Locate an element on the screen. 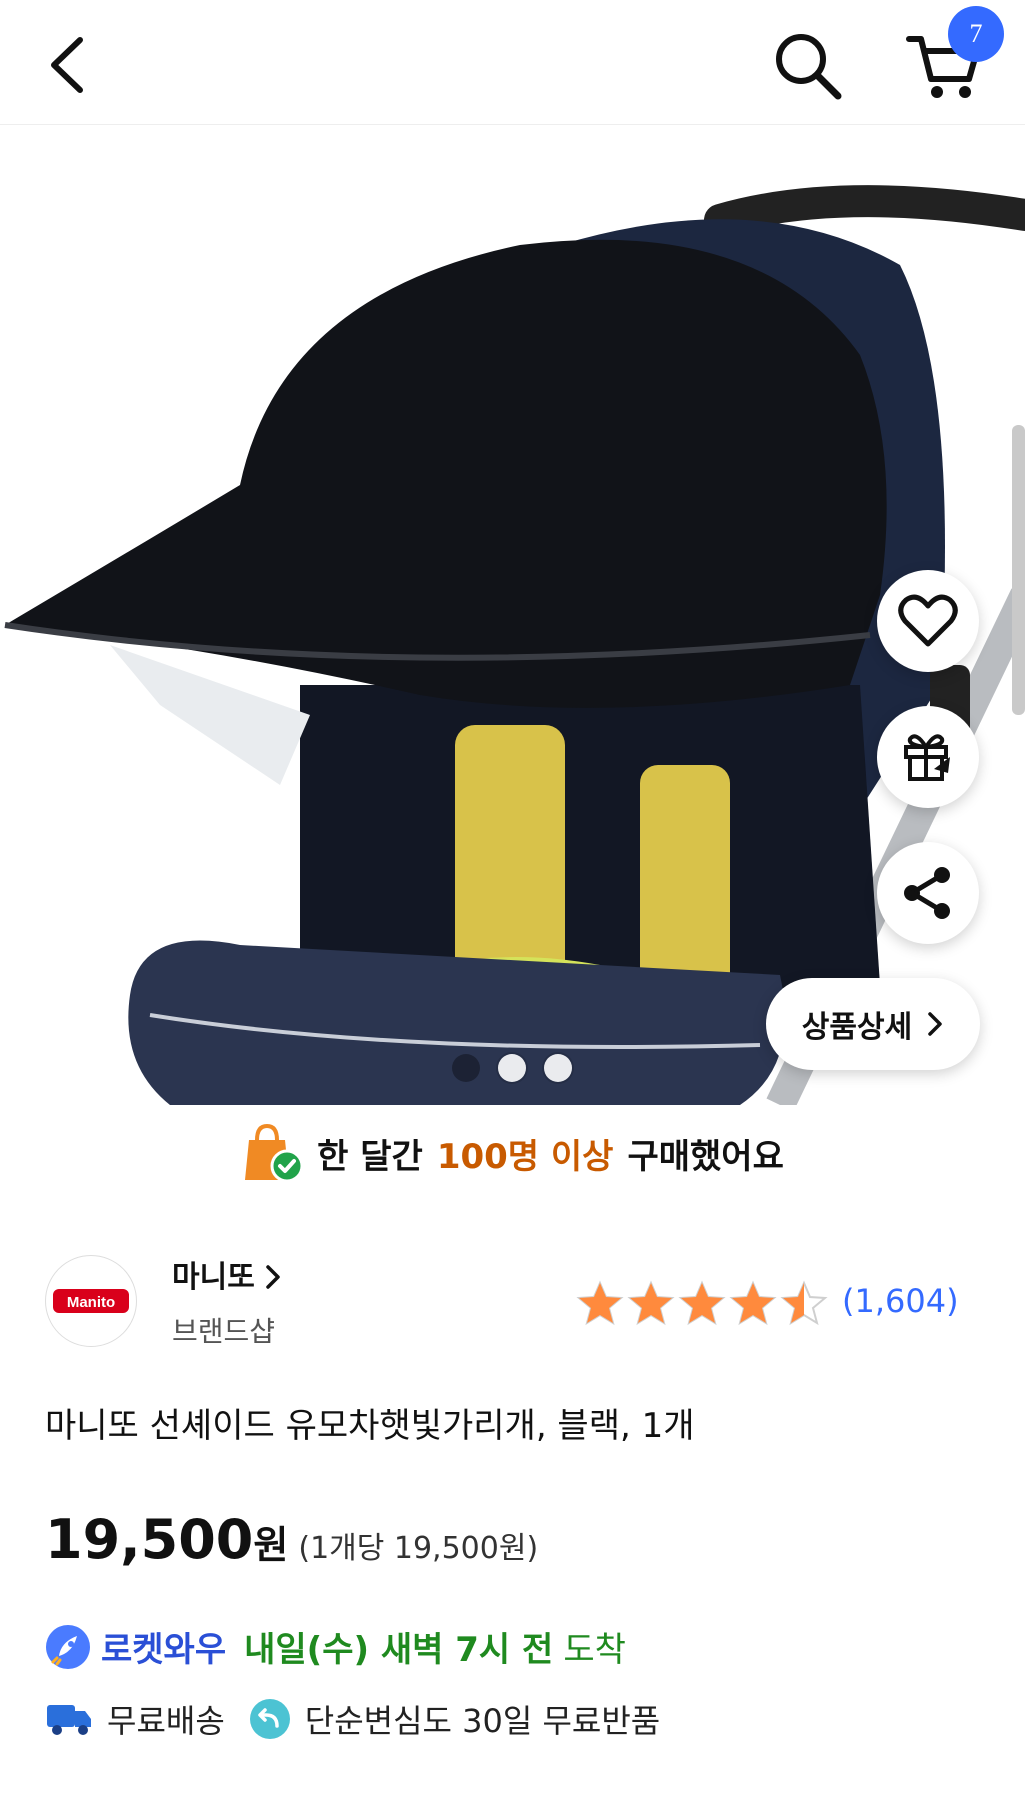  product-title: 마니또 선셰이드 유모차햇빛가리개, 블랙, 1개 is located at coordinates (370, 1426).